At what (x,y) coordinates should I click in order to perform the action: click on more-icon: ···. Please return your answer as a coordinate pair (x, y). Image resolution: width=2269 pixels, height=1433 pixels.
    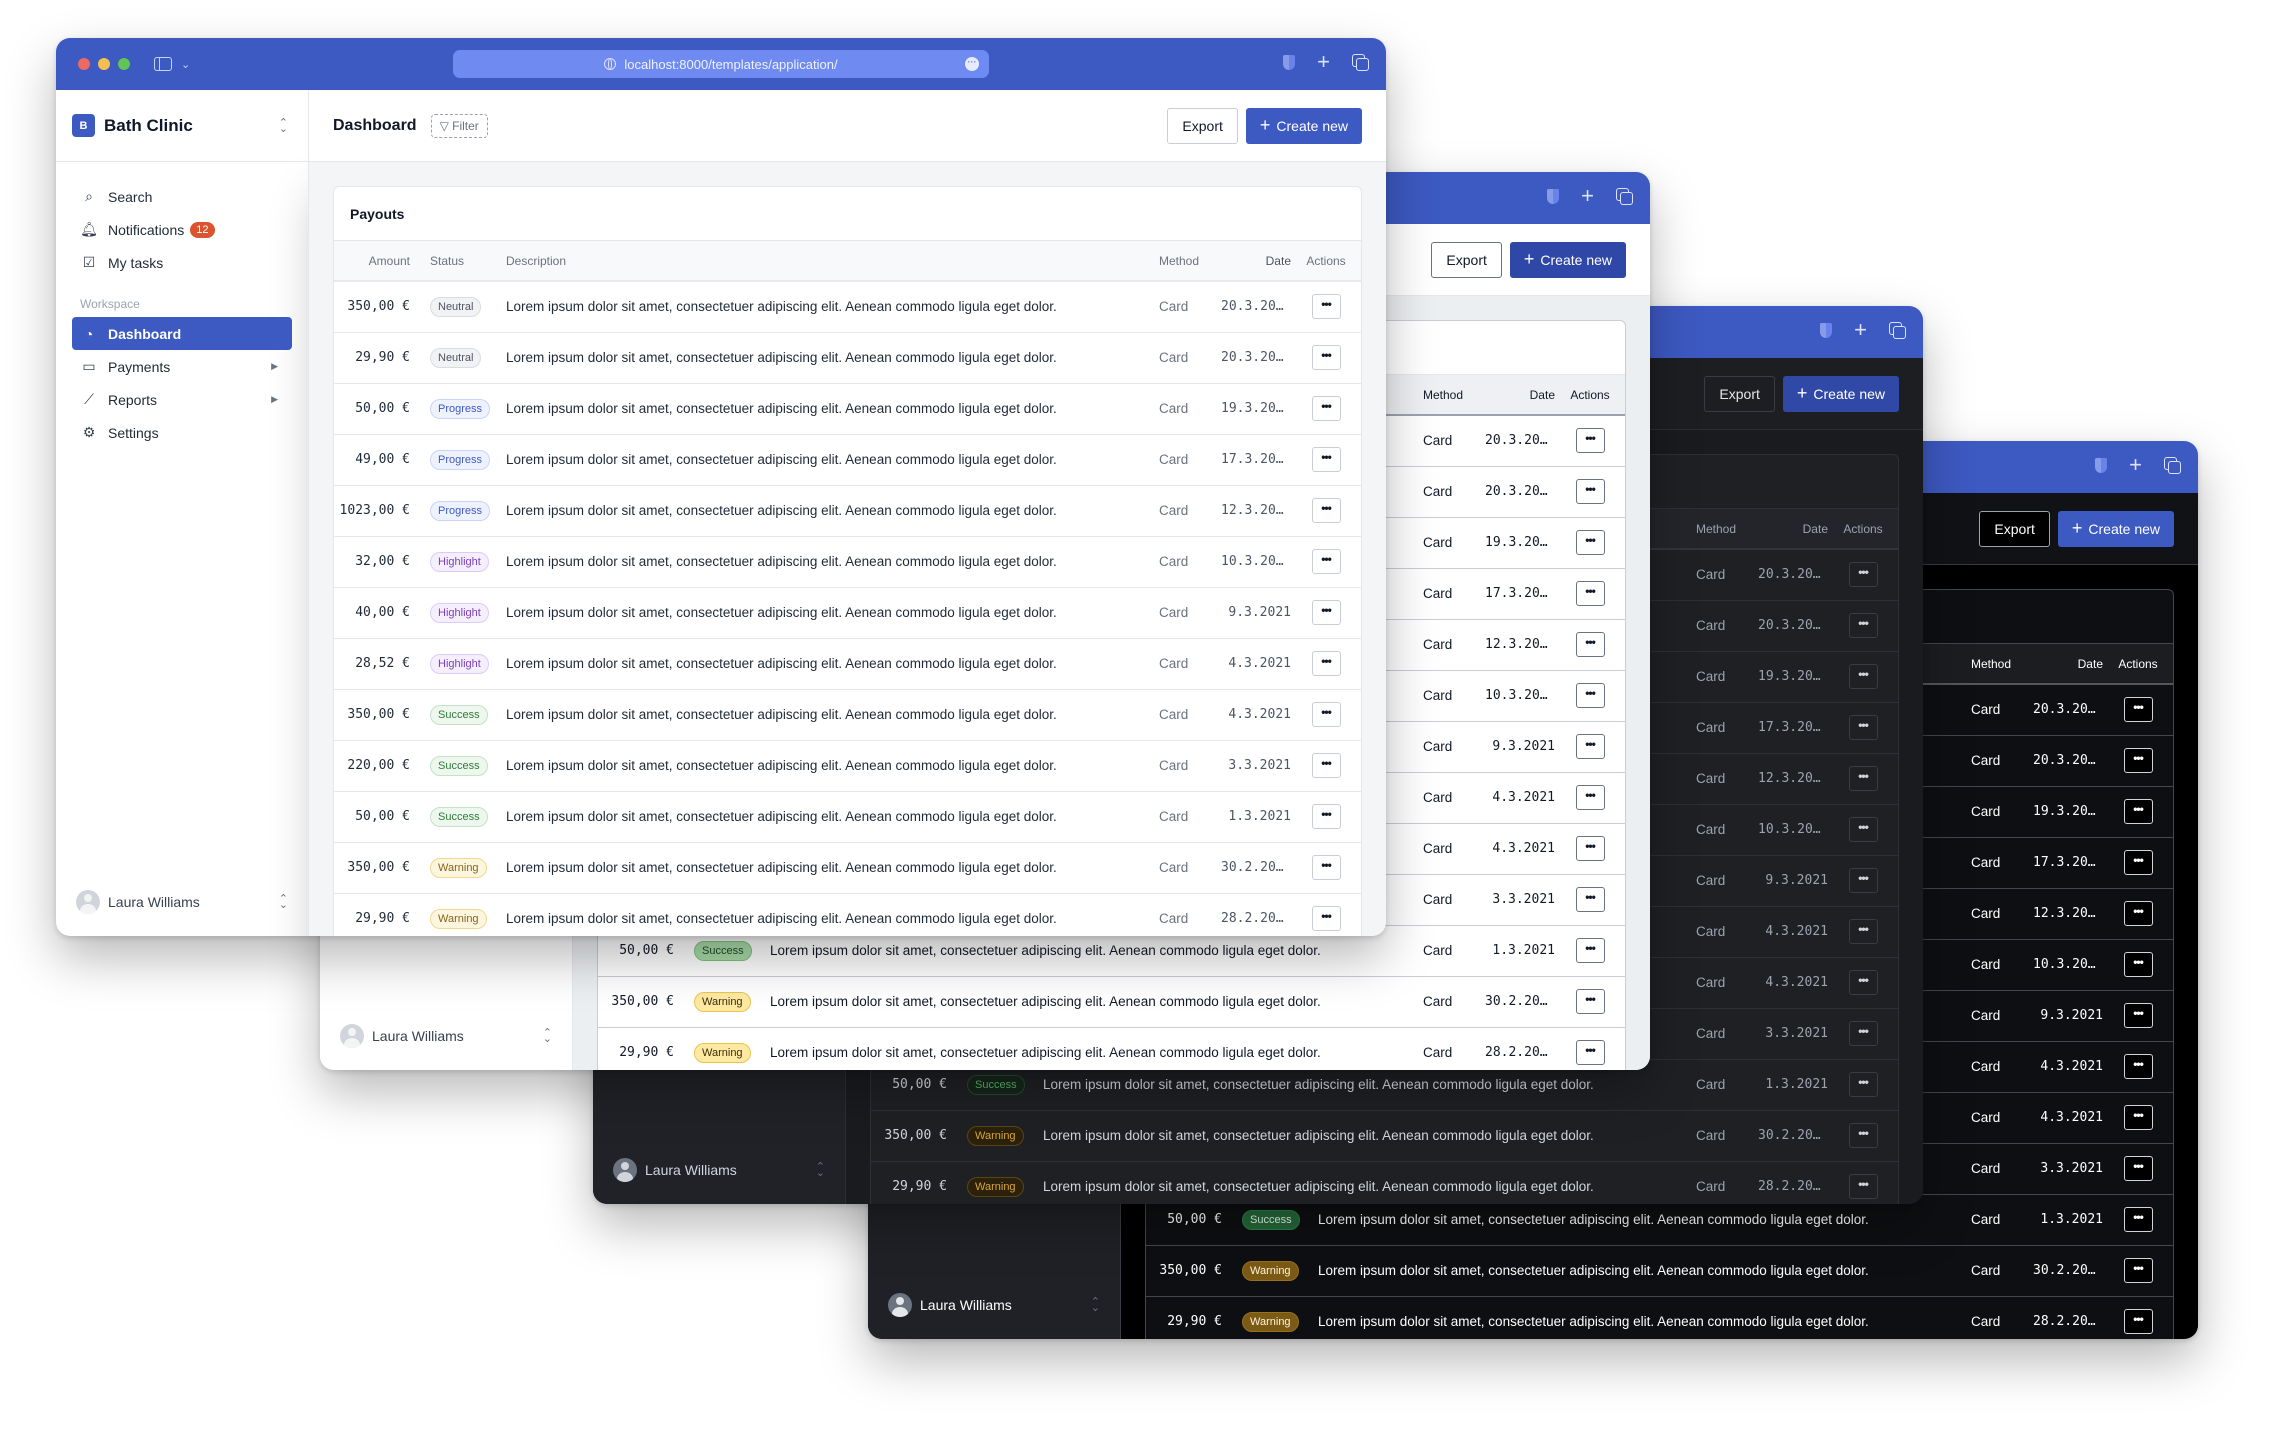
    Looking at the image, I should click on (972, 64).